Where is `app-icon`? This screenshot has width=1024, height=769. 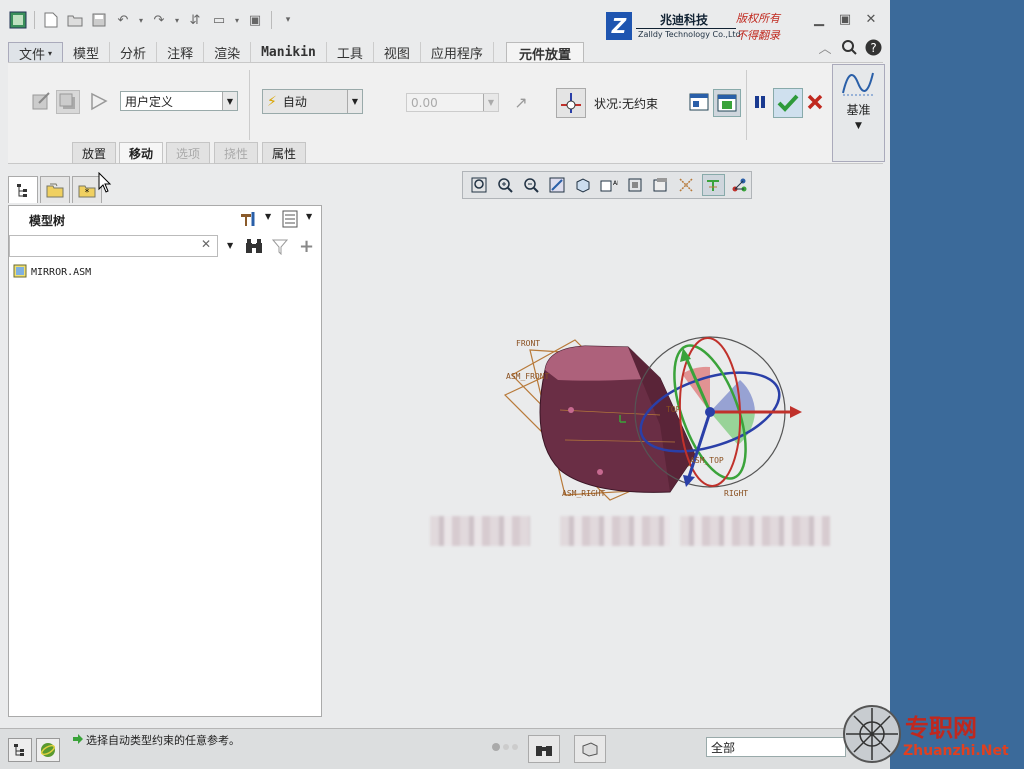
app-icon is located at coordinates (18, 20).